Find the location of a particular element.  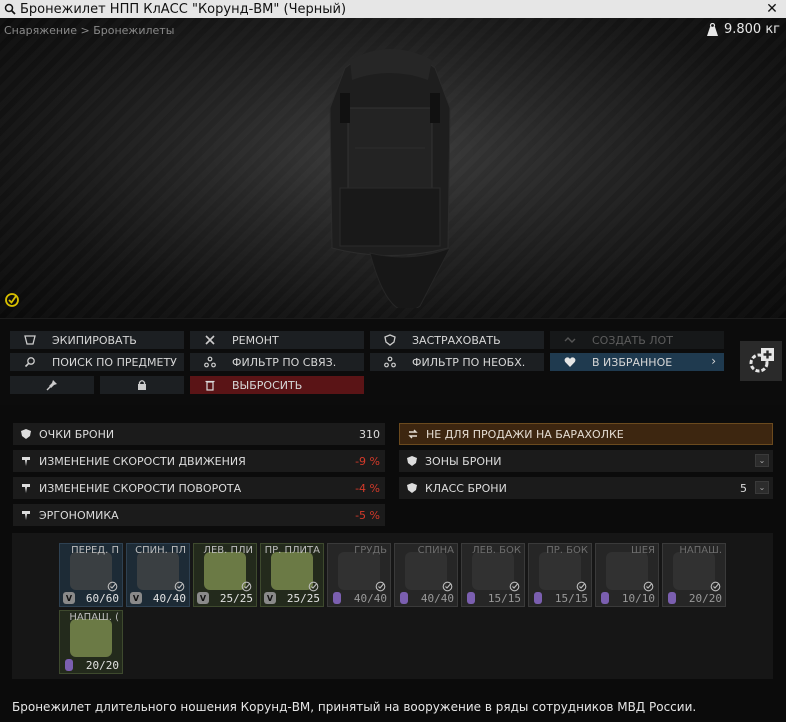

gear-plus-icon is located at coordinates (761, 360).